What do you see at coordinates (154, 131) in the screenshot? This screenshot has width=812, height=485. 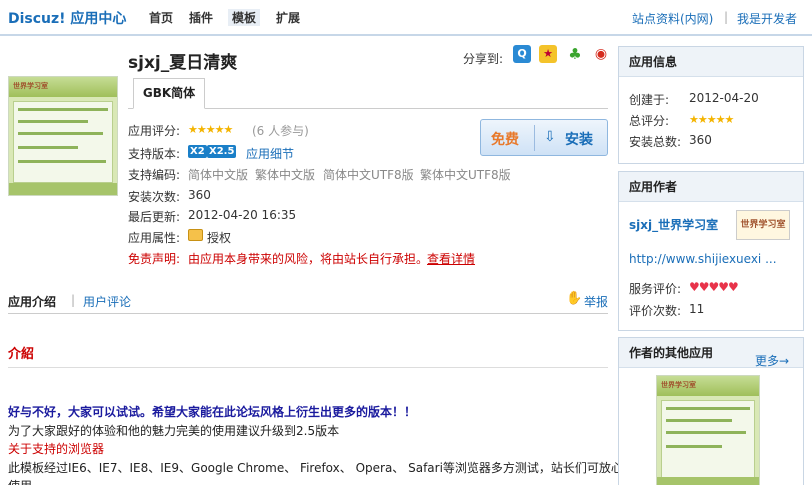 I see `rating-label: 应用评分:` at bounding box center [154, 131].